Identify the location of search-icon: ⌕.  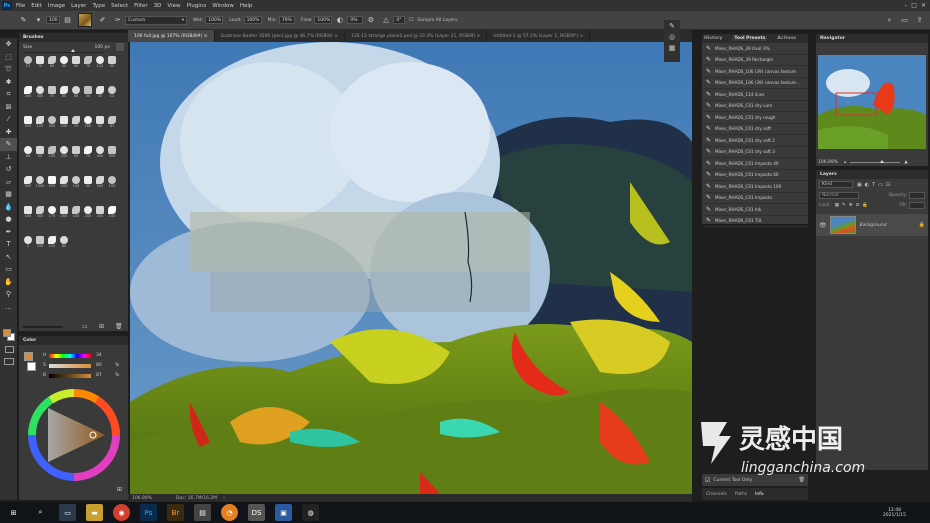
(40, 512).